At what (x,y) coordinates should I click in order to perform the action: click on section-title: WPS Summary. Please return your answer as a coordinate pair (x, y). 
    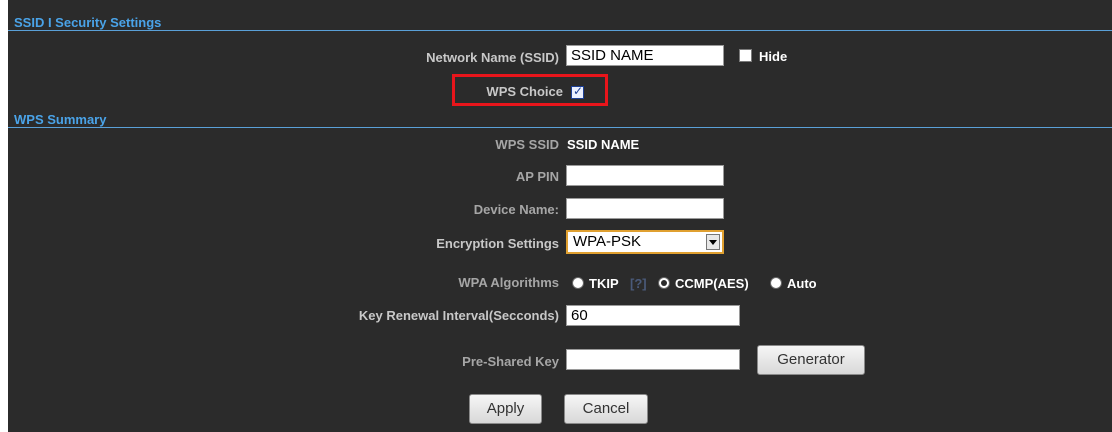
    Looking at the image, I should click on (60, 119).